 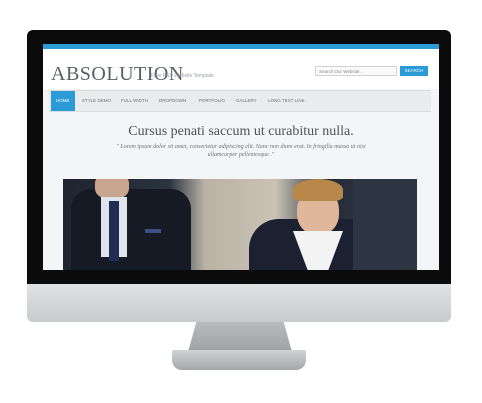 I want to click on person-left-suit, so click(x=131, y=229).